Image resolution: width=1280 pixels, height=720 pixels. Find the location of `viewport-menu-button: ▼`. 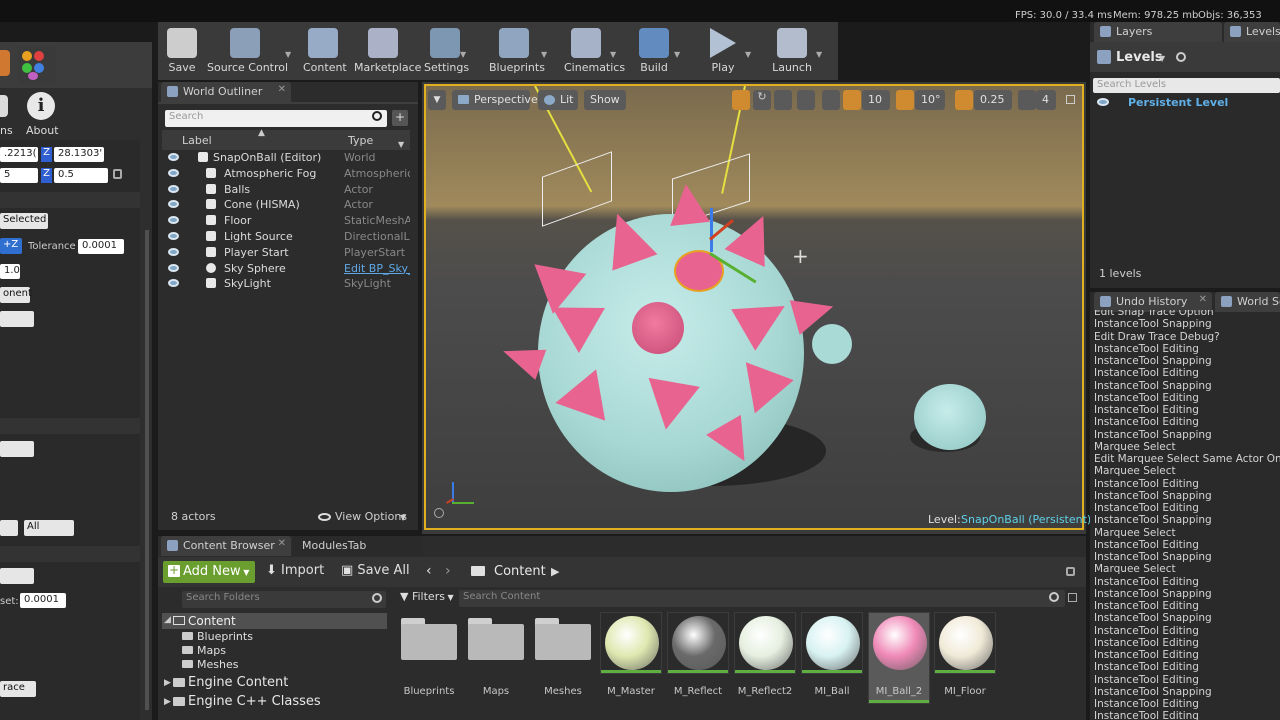

viewport-menu-button: ▼ is located at coordinates (437, 100).